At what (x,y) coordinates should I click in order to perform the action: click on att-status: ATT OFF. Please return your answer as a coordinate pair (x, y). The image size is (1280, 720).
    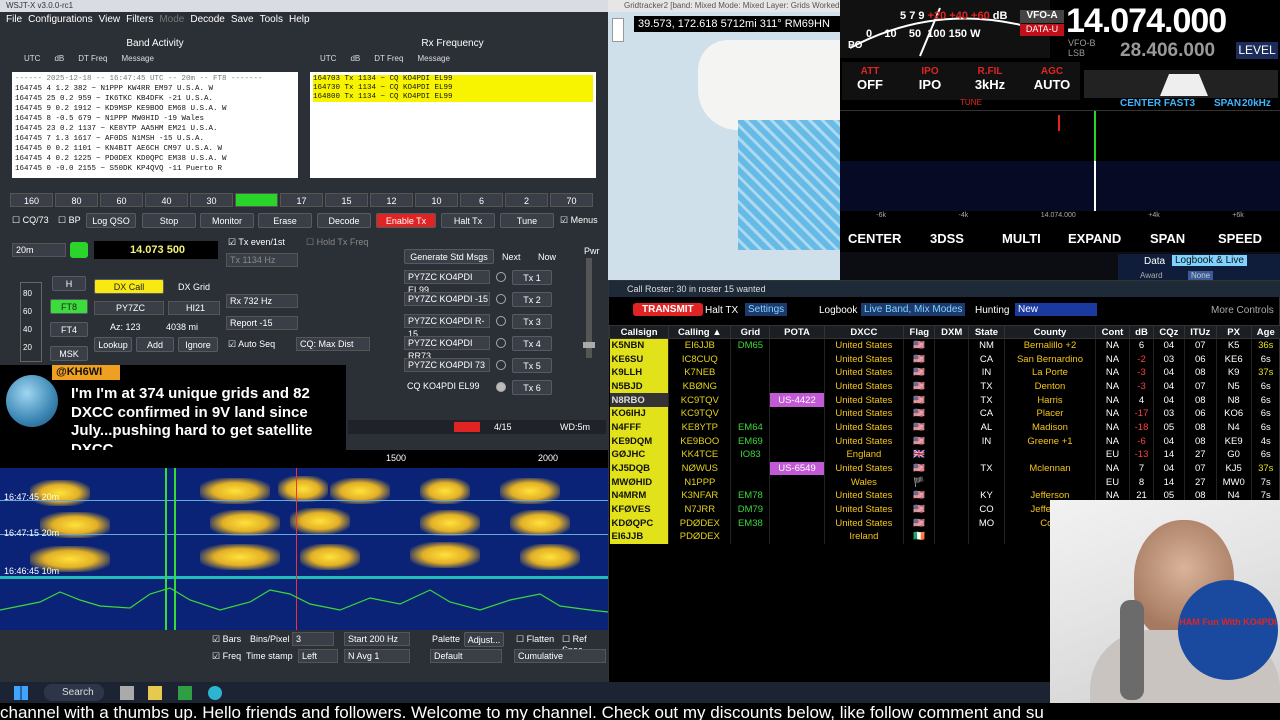
    Looking at the image, I should click on (870, 79).